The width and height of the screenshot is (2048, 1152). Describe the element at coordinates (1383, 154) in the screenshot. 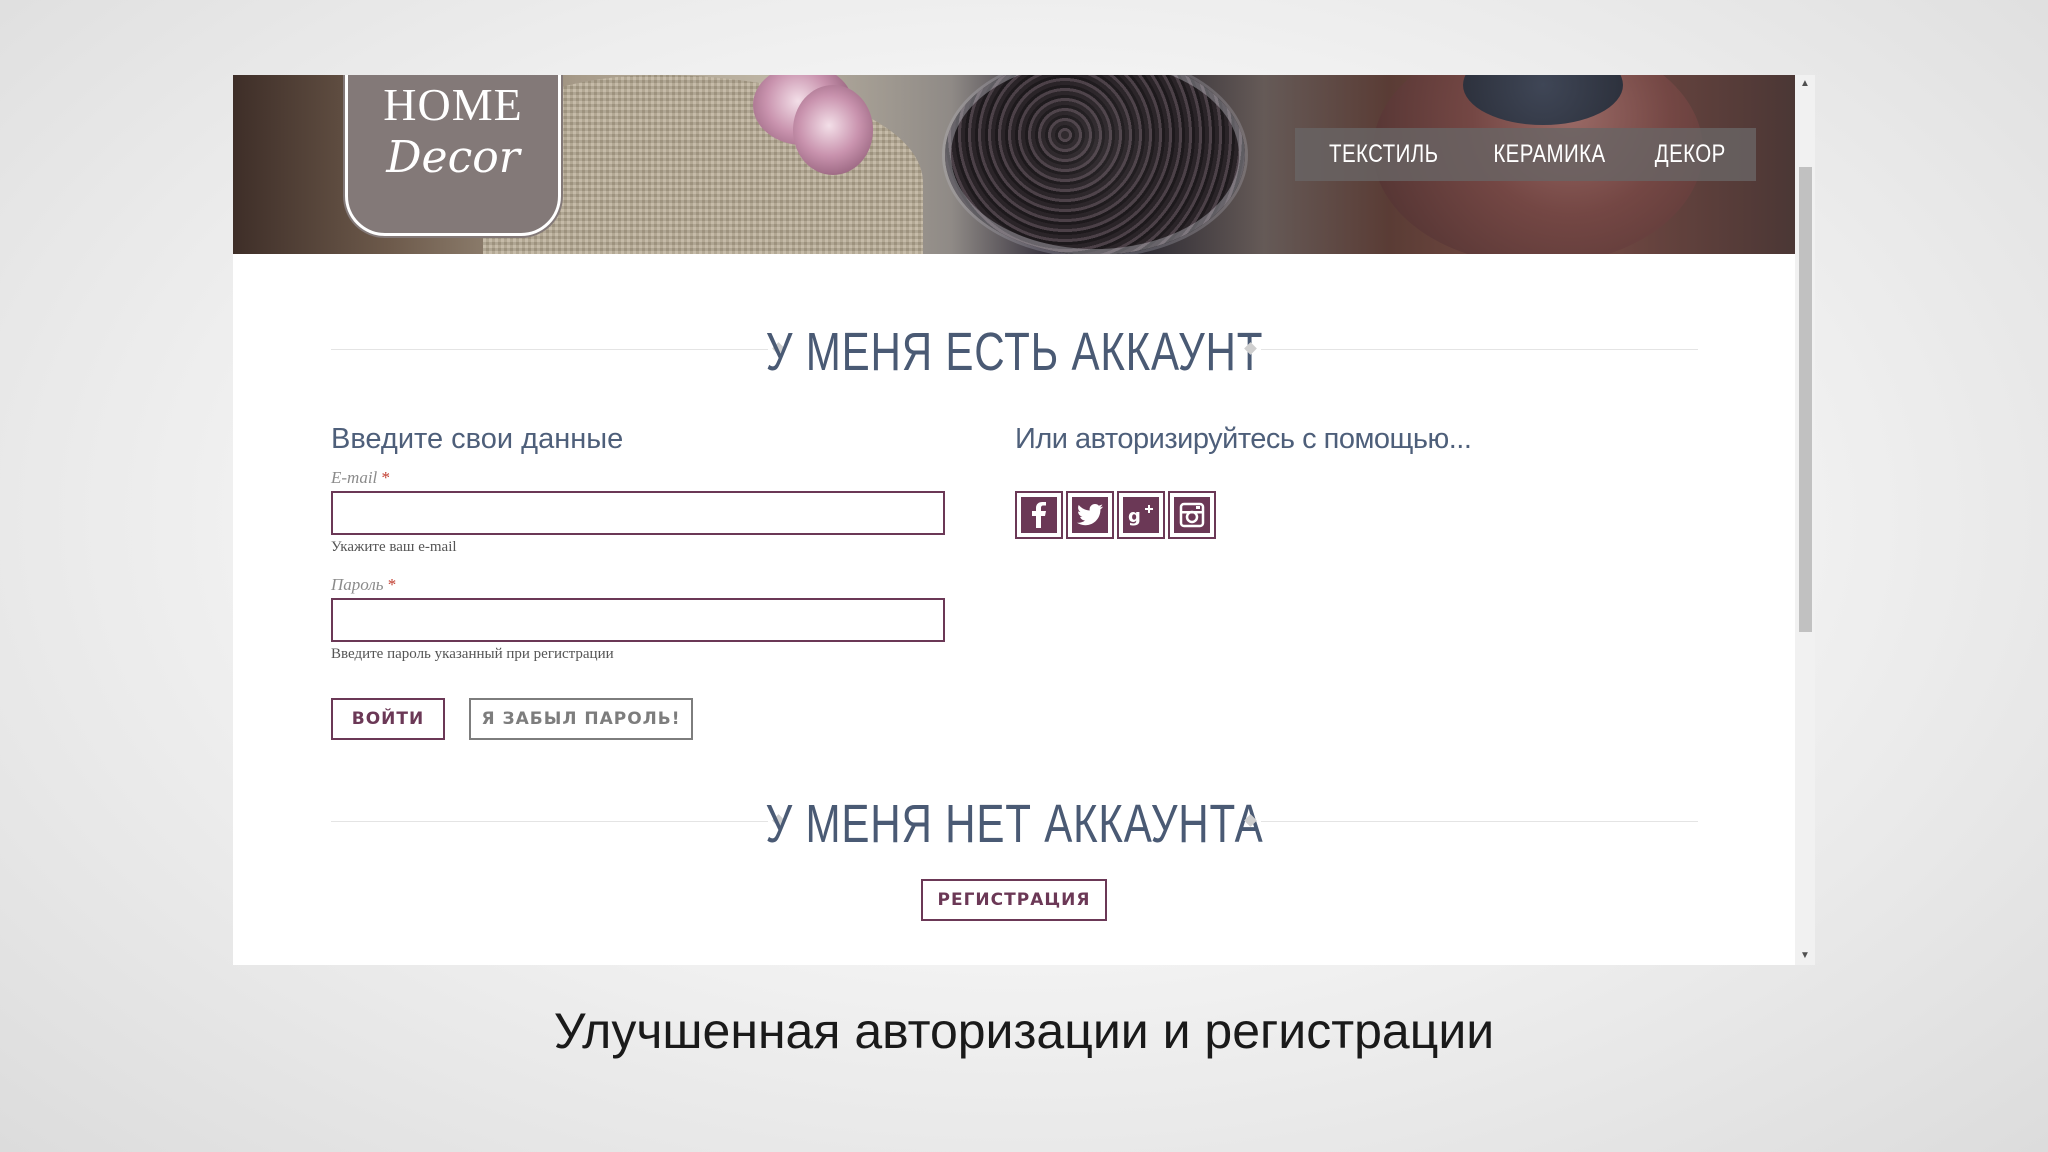

I see `nav-item-textile: ТЕКСТИЛЬ` at that location.